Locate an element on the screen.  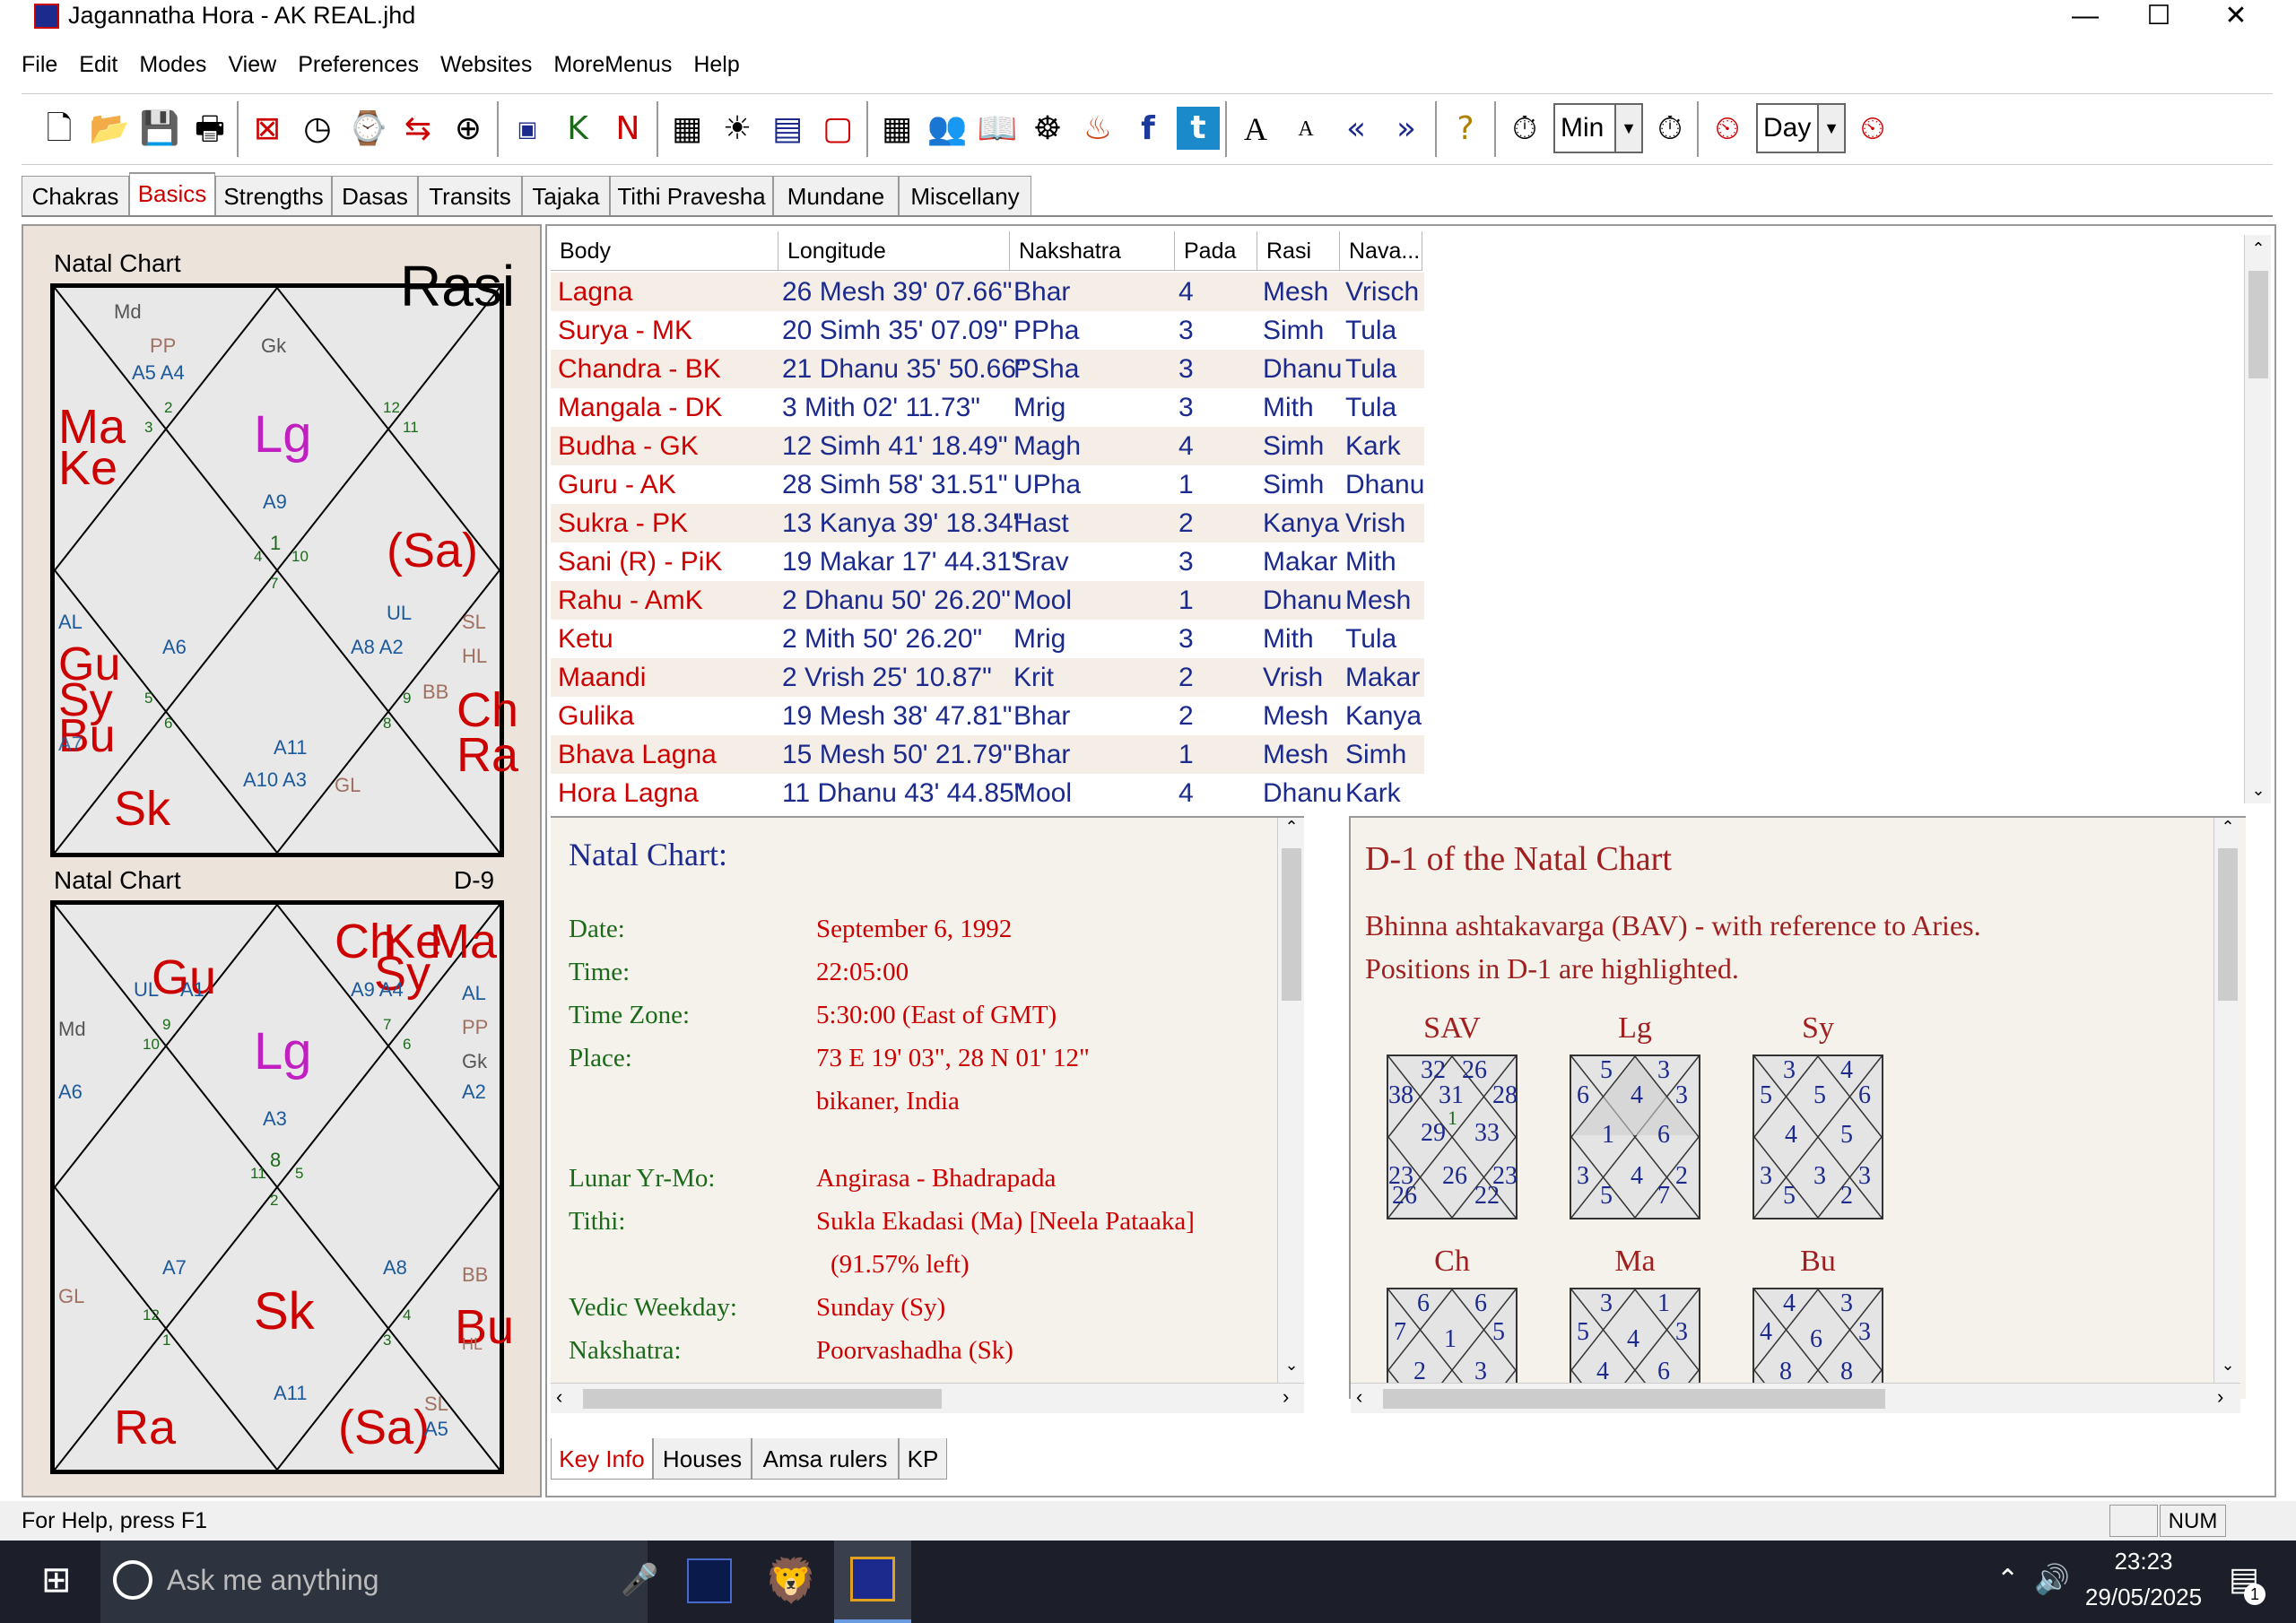
menu-view: View is located at coordinates (252, 65).